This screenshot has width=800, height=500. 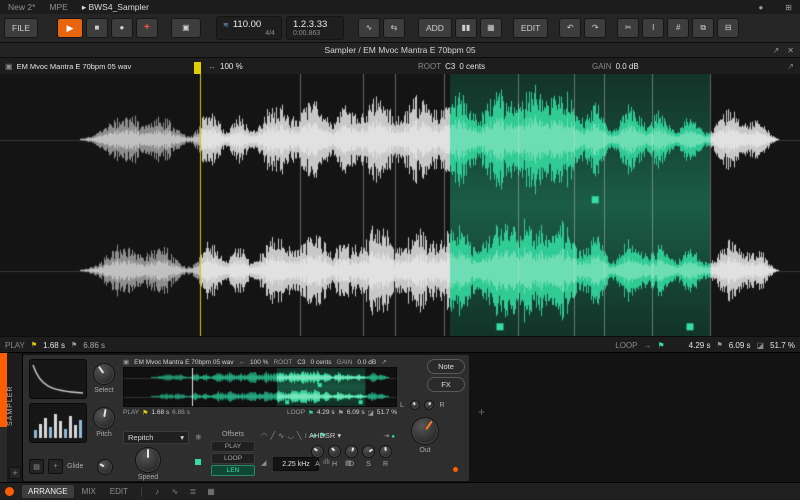 I want to click on close-editor-icon: ✕, so click(x=790, y=50).